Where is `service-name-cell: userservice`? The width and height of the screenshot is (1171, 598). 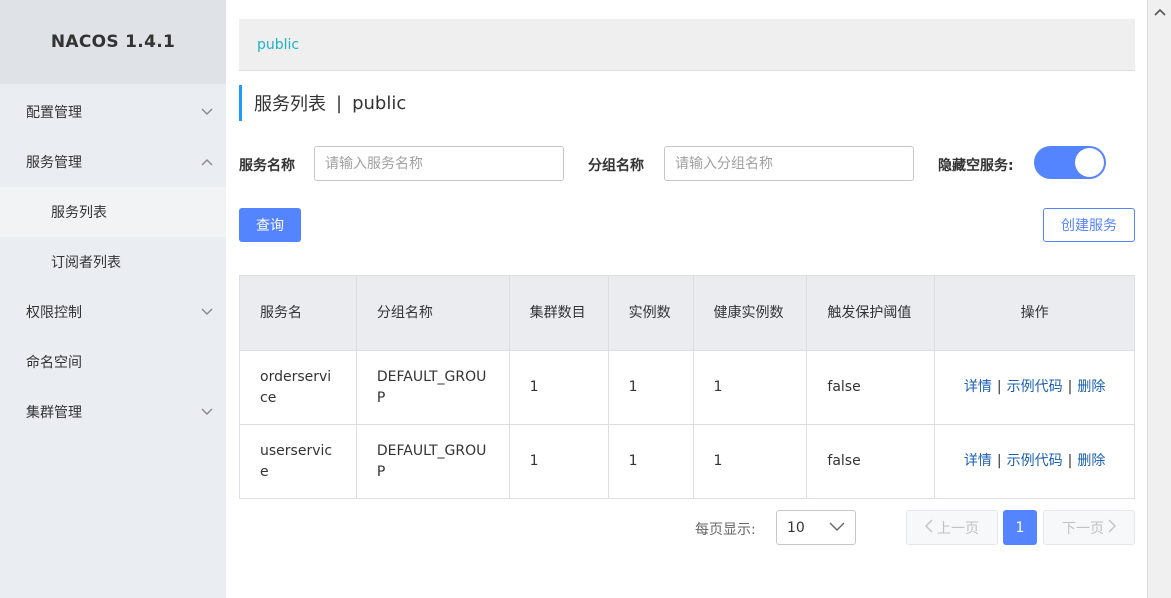 service-name-cell: userservice is located at coordinates (298, 461).